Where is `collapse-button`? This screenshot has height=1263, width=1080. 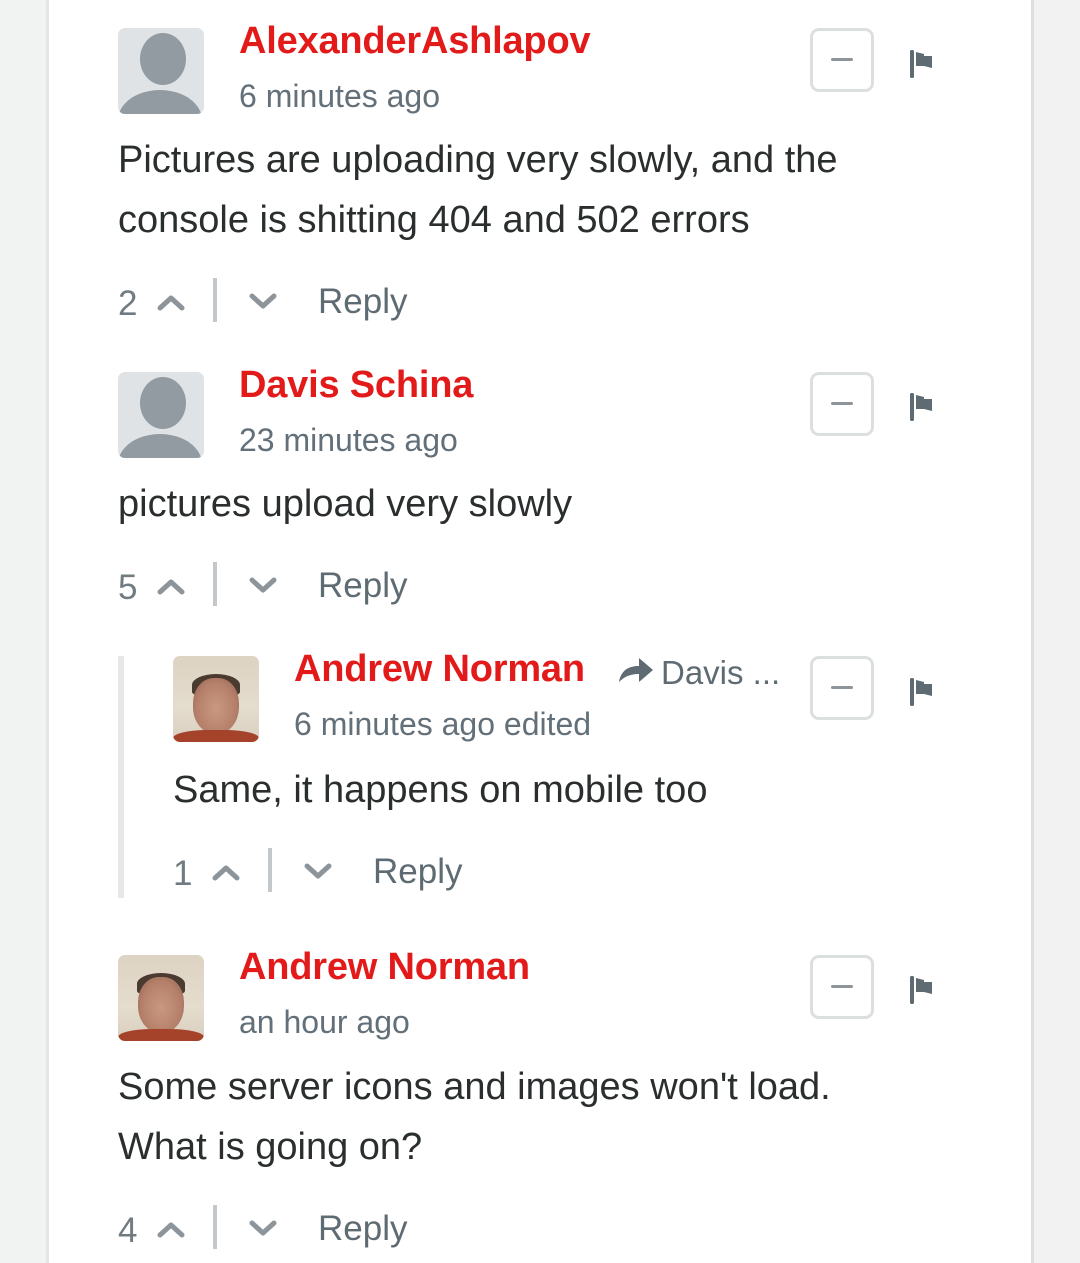 collapse-button is located at coordinates (842, 987).